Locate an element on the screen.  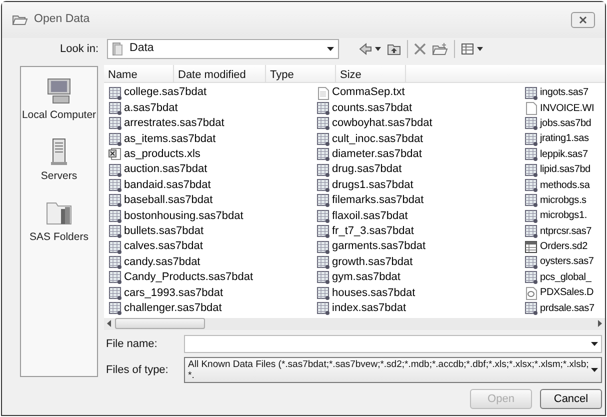
open-folder-icon is located at coordinates (20, 20).